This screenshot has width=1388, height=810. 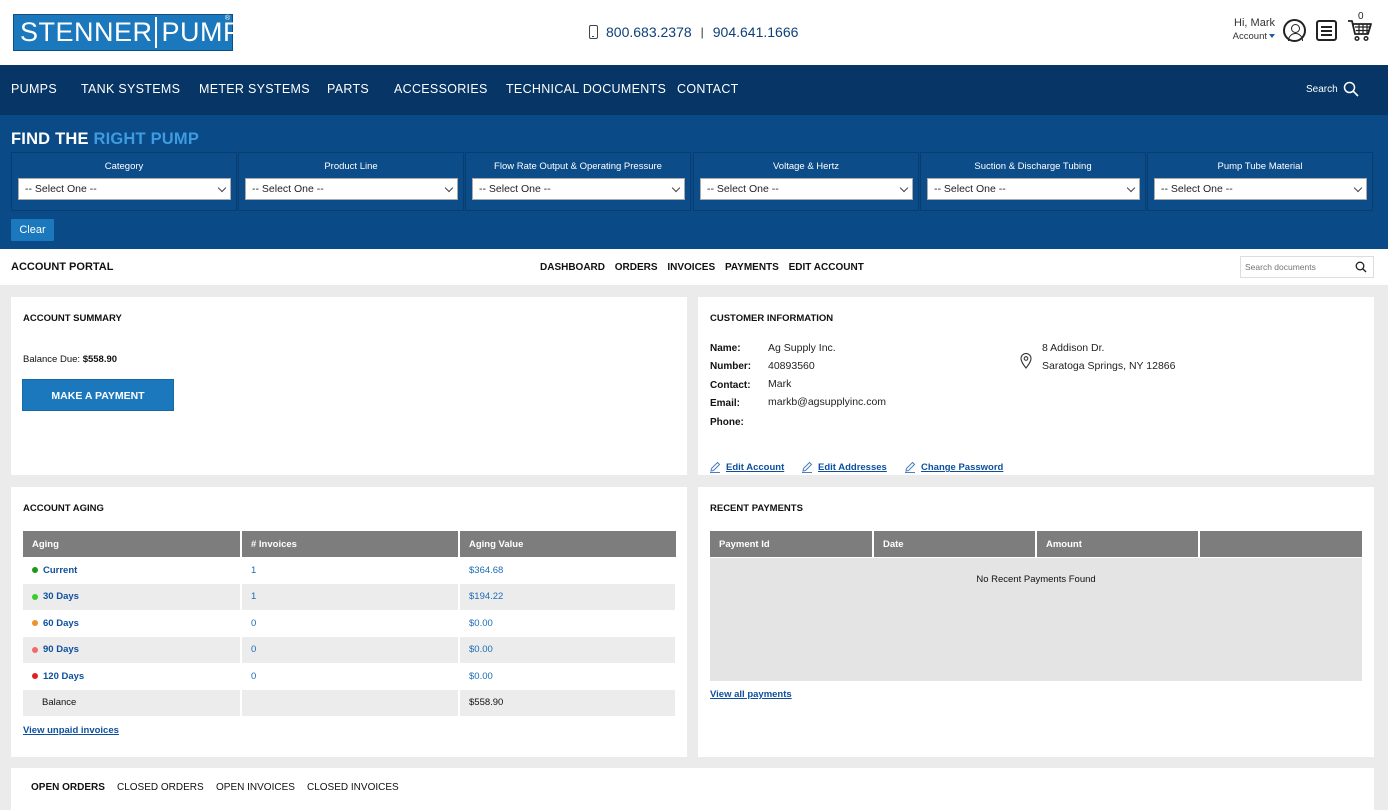 What do you see at coordinates (98, 395) in the screenshot?
I see `make-payment-button: MAKE A PAYMENT` at bounding box center [98, 395].